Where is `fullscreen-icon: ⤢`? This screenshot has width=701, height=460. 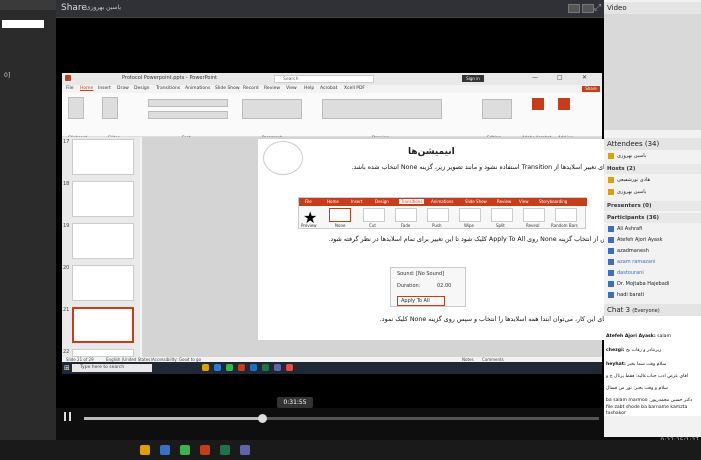
fullscreen-icon: ⤢ is located at coordinates (597, 8).